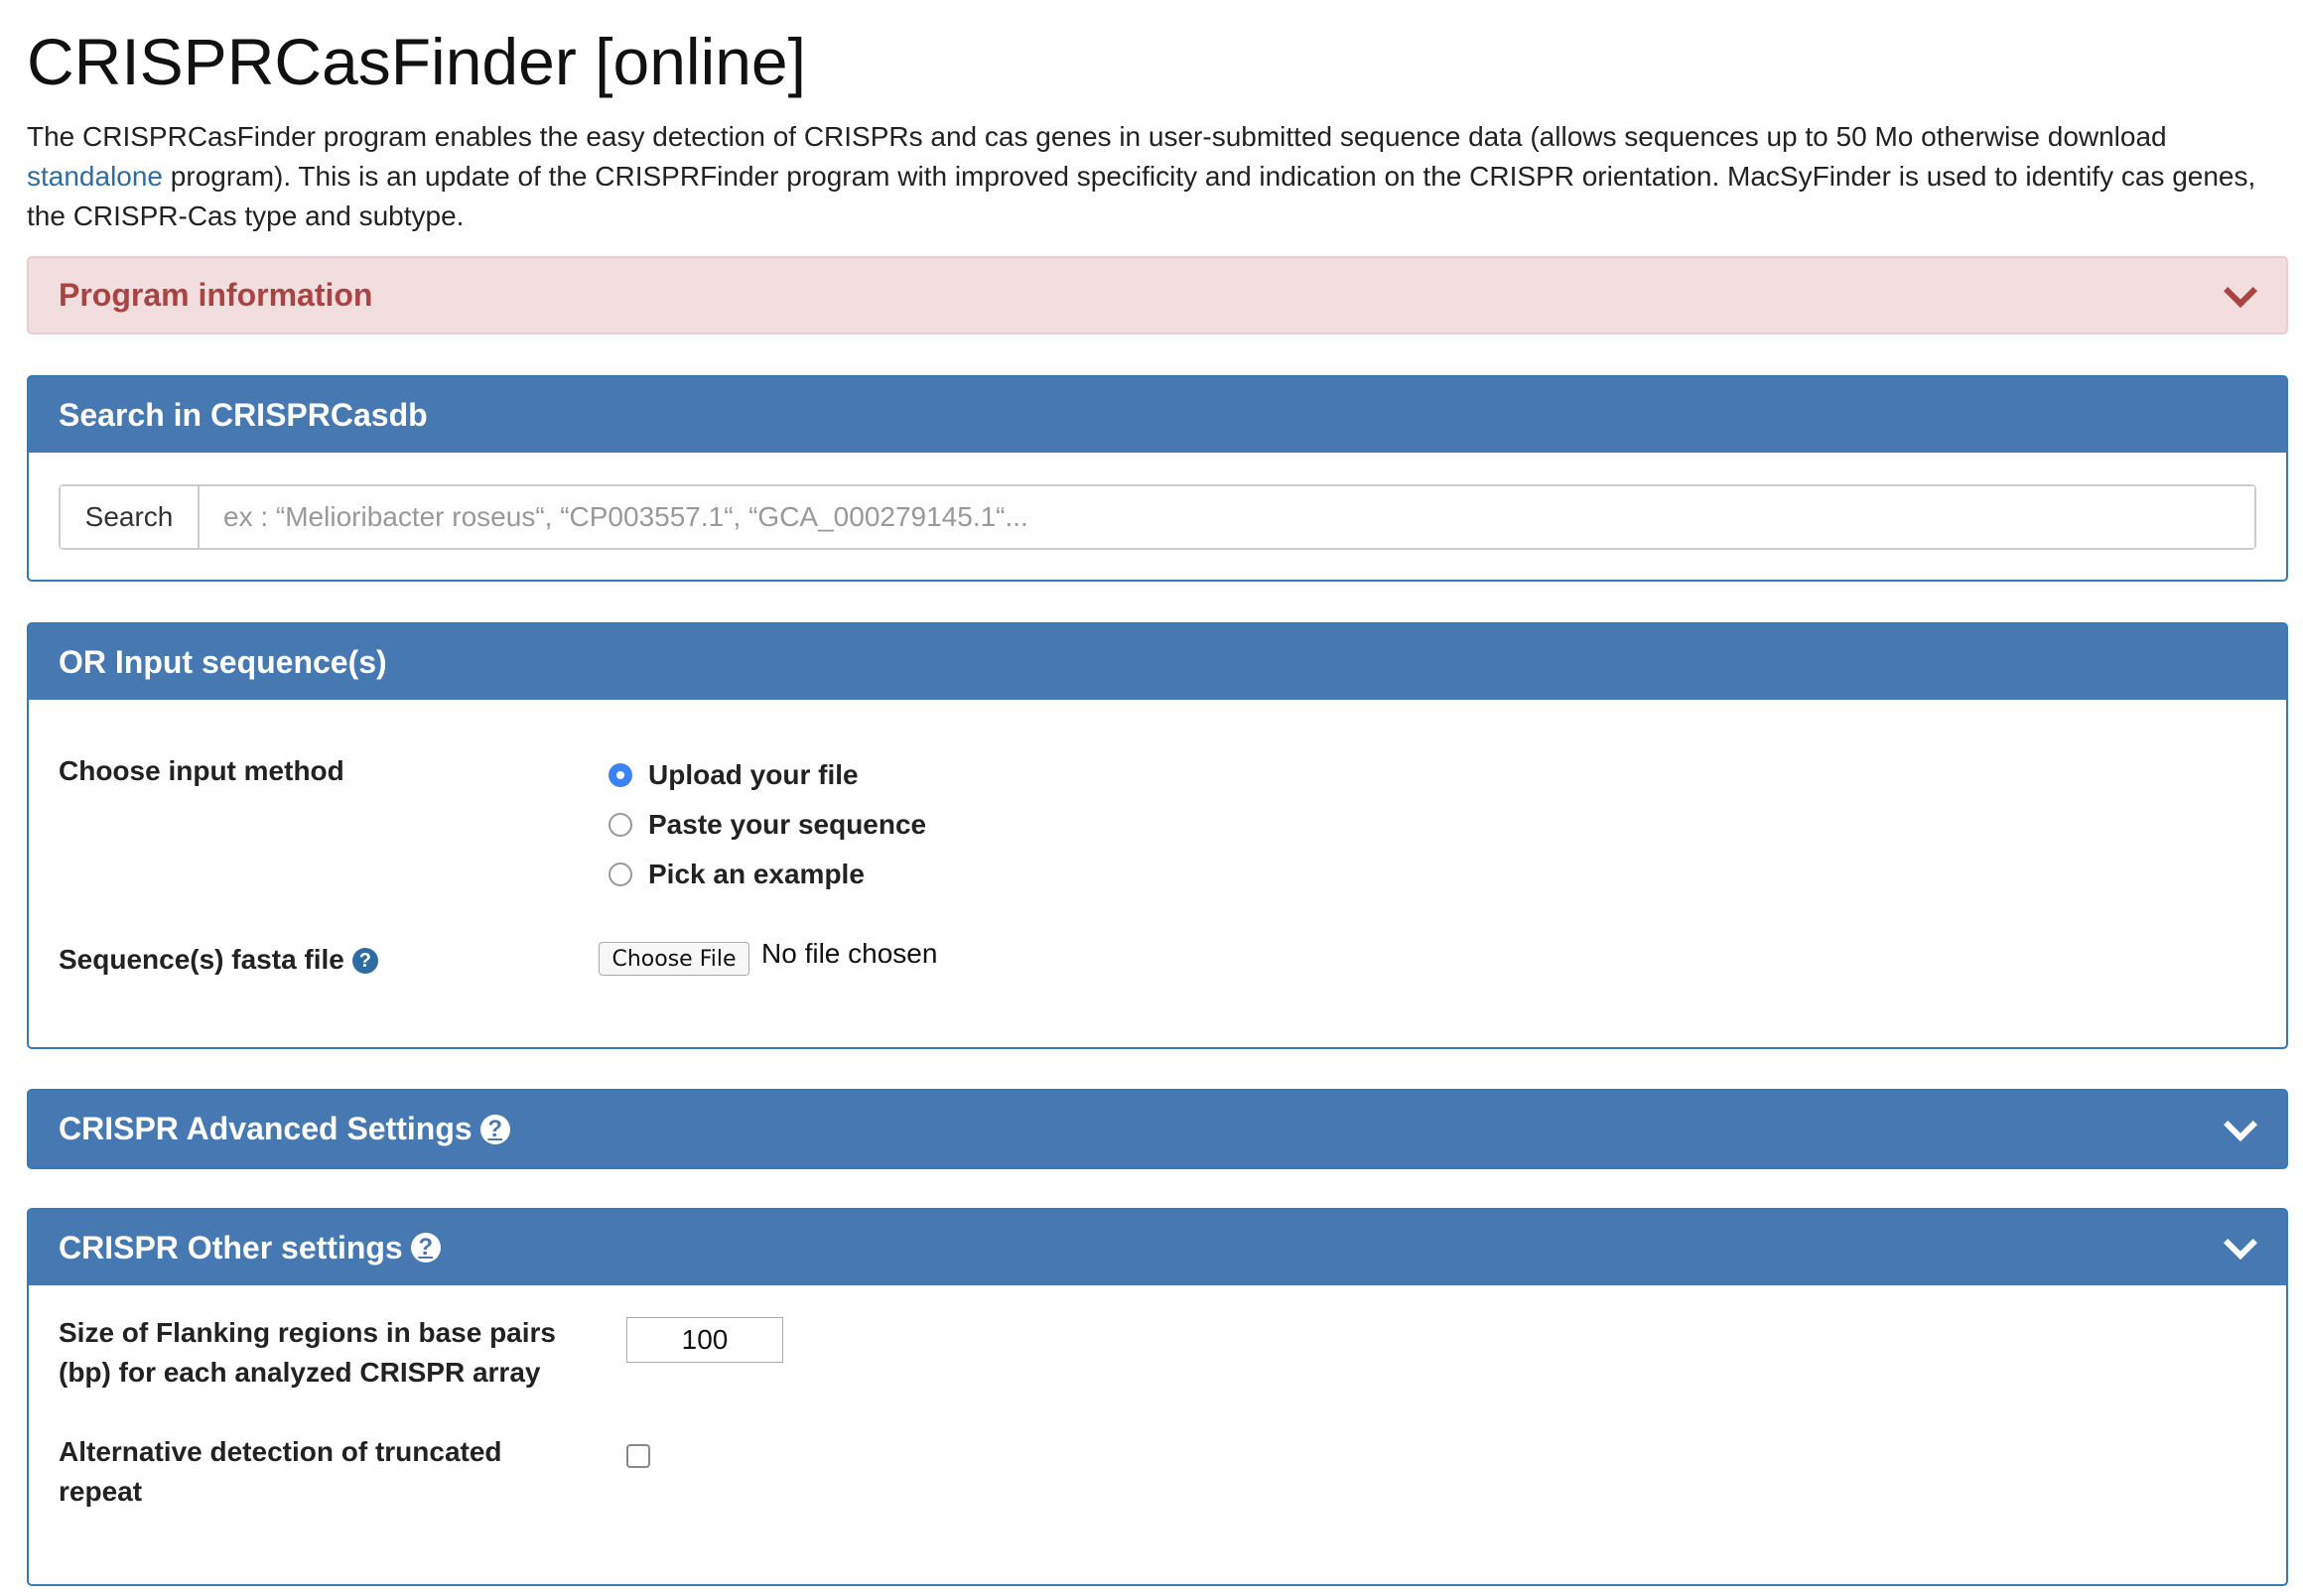  I want to click on other-settings-header: CRISPR Other settings?, so click(1157, 1248).